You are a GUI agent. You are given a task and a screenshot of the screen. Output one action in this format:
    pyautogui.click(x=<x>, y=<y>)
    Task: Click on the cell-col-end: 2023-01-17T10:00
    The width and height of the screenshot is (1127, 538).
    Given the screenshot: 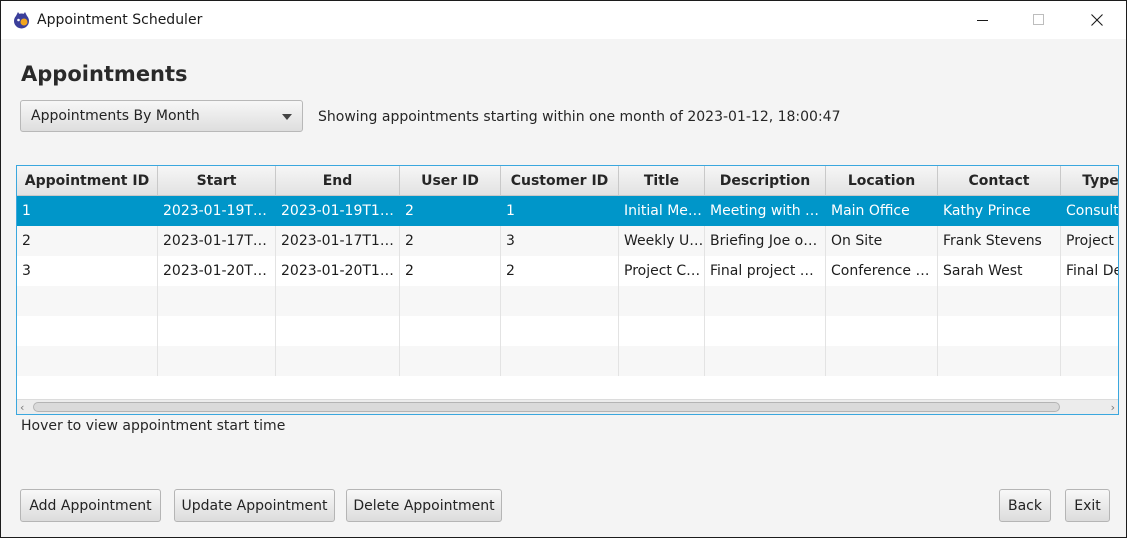 What is the action you would take?
    pyautogui.click(x=338, y=241)
    